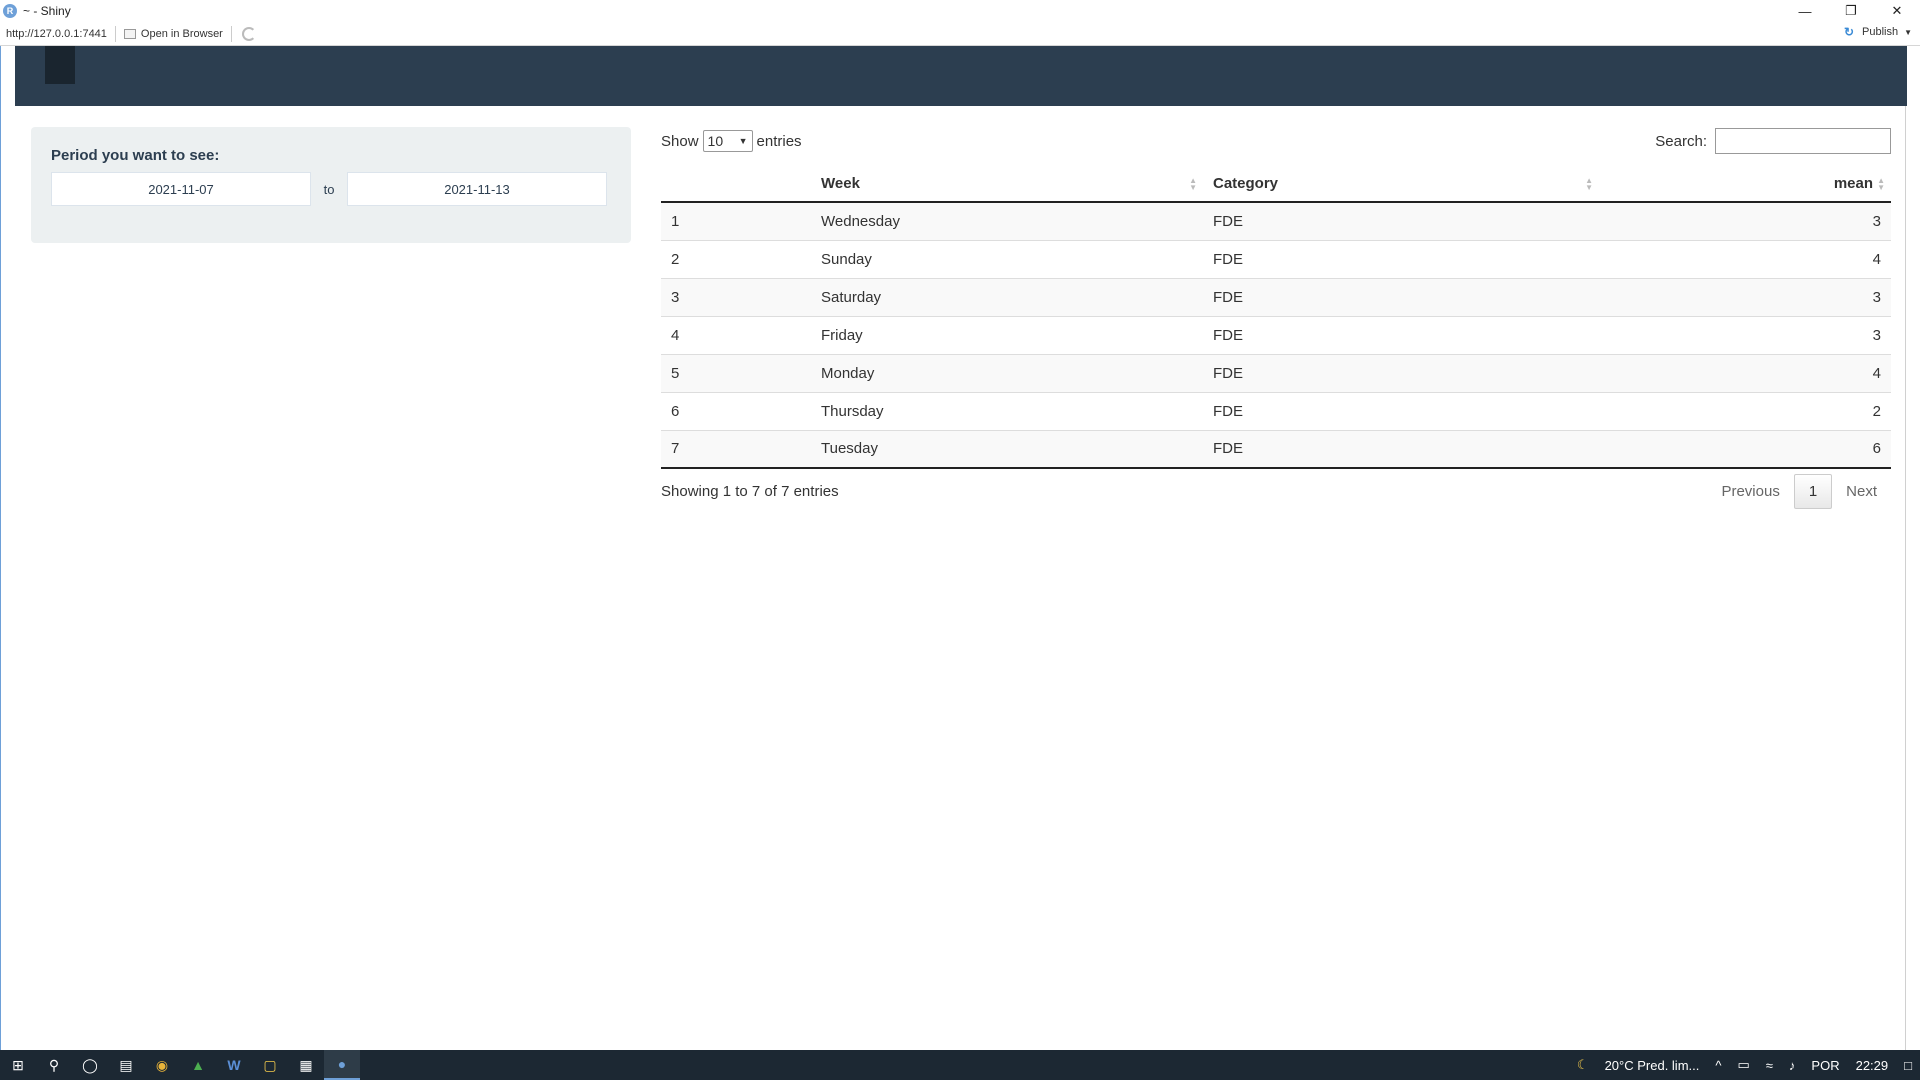 This screenshot has height=1080, width=1920. Describe the element at coordinates (736, 220) in the screenshot. I see `cell-index: 1` at that location.